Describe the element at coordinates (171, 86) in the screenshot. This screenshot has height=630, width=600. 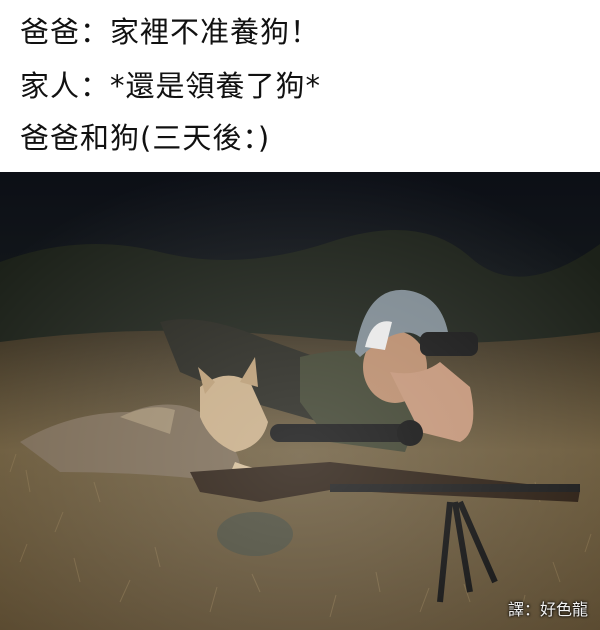
I see `caption-line-2: 家人：*還是領養了狗*` at that location.